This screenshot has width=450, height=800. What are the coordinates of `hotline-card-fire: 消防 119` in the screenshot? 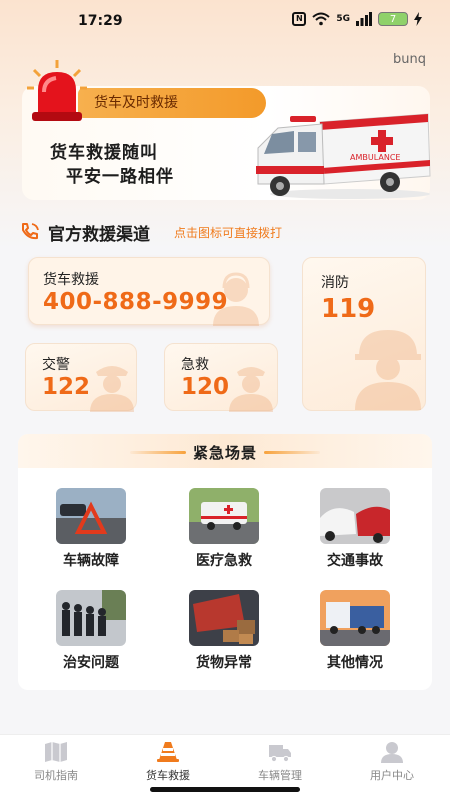 It's located at (364, 334).